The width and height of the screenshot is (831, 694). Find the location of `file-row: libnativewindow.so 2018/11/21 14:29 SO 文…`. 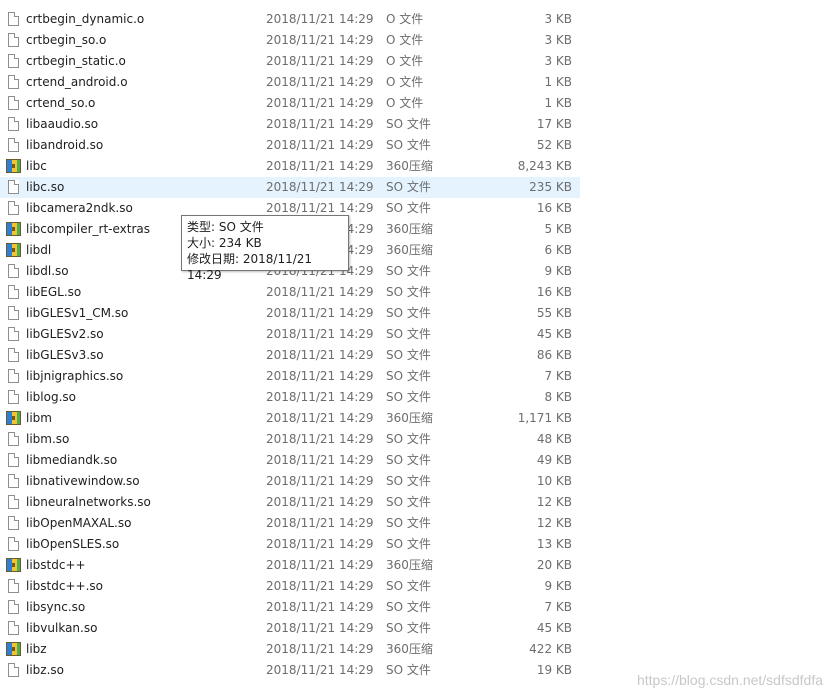

file-row: libnativewindow.so 2018/11/21 14:29 SO 文… is located at coordinates (290, 481).